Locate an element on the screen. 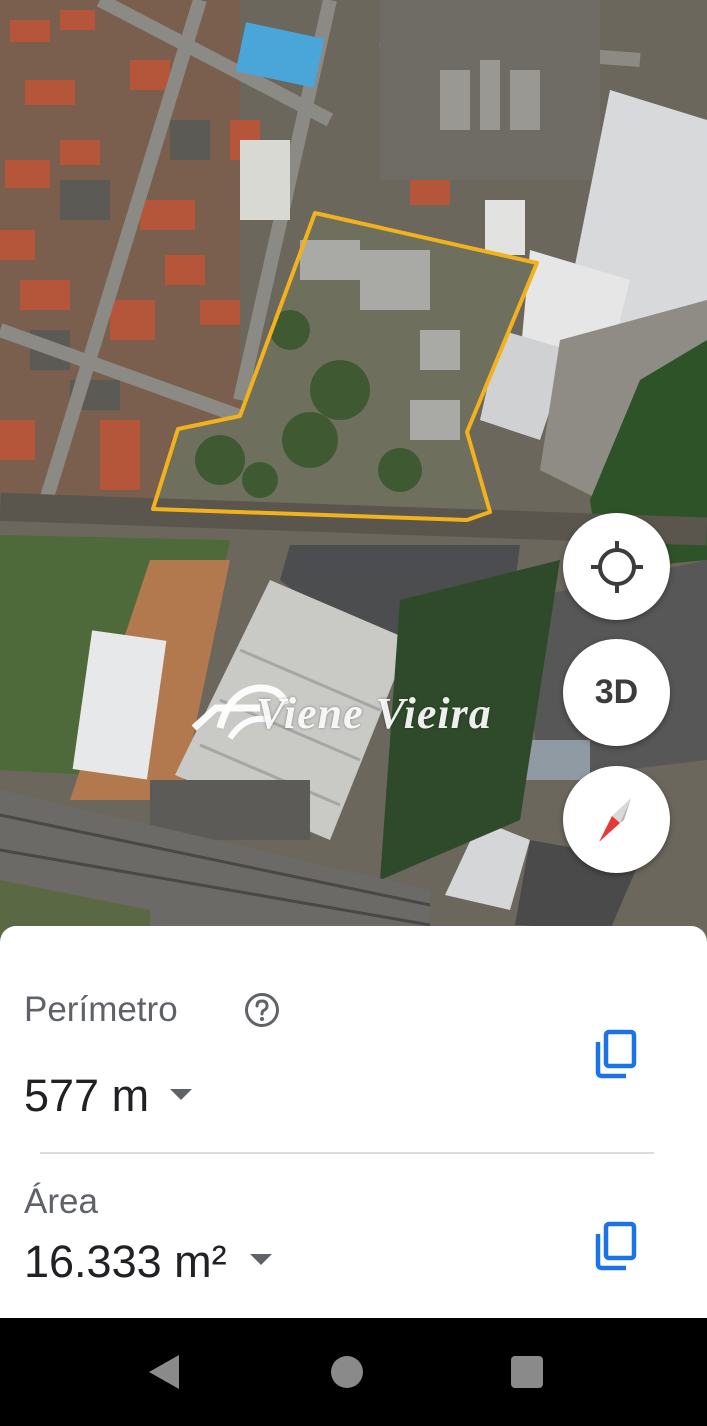  home-icon is located at coordinates (347, 1372).